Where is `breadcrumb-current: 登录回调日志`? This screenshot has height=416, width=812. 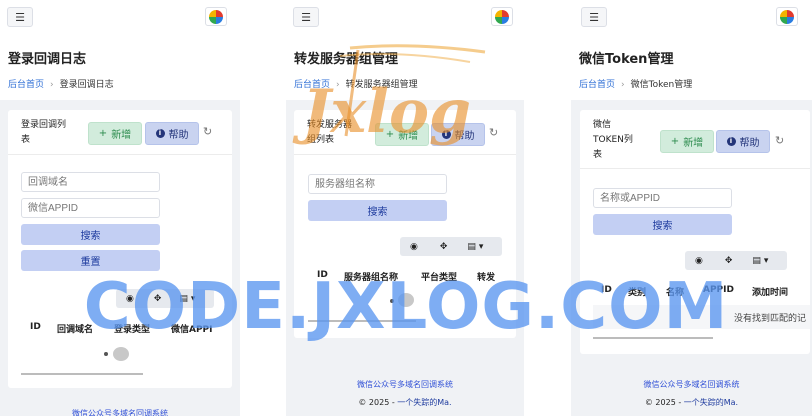 breadcrumb-current: 登录回调日志 is located at coordinates (86, 85).